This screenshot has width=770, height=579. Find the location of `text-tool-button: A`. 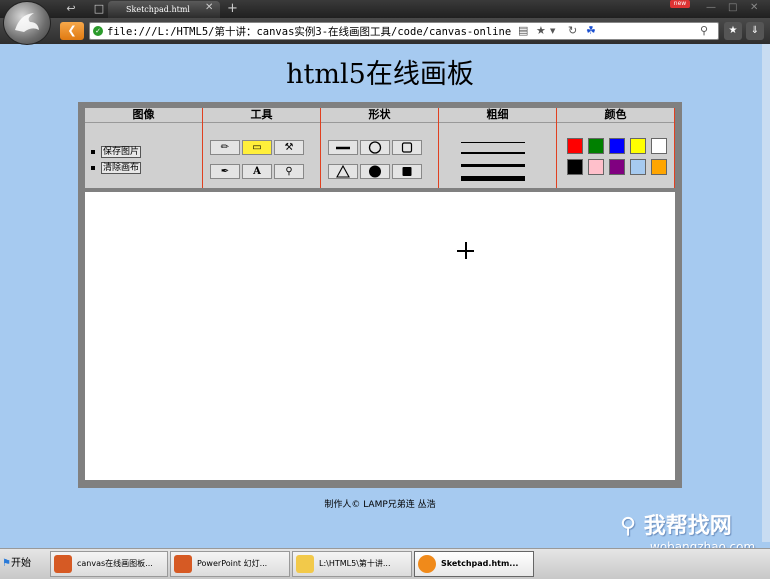

text-tool-button: A is located at coordinates (257, 171).